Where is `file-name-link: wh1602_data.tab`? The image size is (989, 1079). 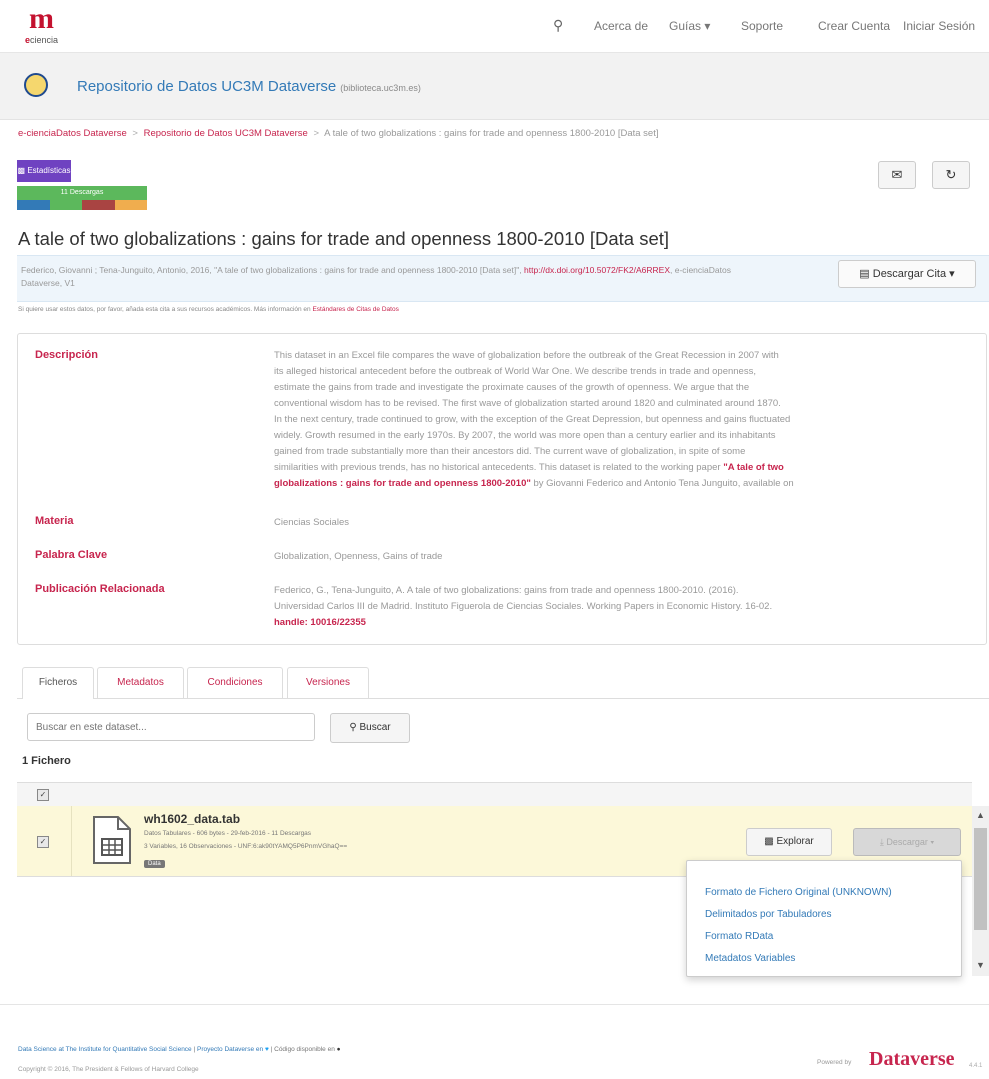 file-name-link: wh1602_data.tab is located at coordinates (192, 819).